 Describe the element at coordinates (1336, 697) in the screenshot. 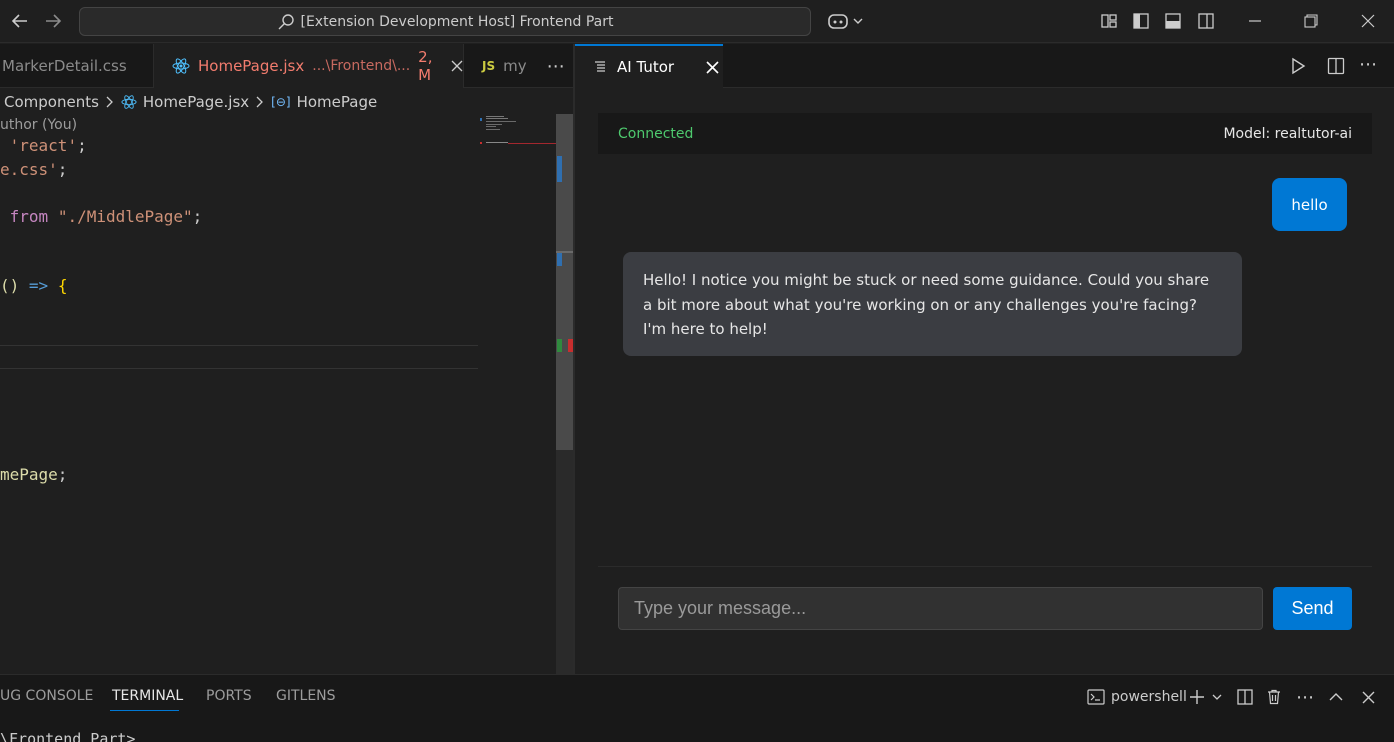

I see `maximize-panel-icon` at that location.